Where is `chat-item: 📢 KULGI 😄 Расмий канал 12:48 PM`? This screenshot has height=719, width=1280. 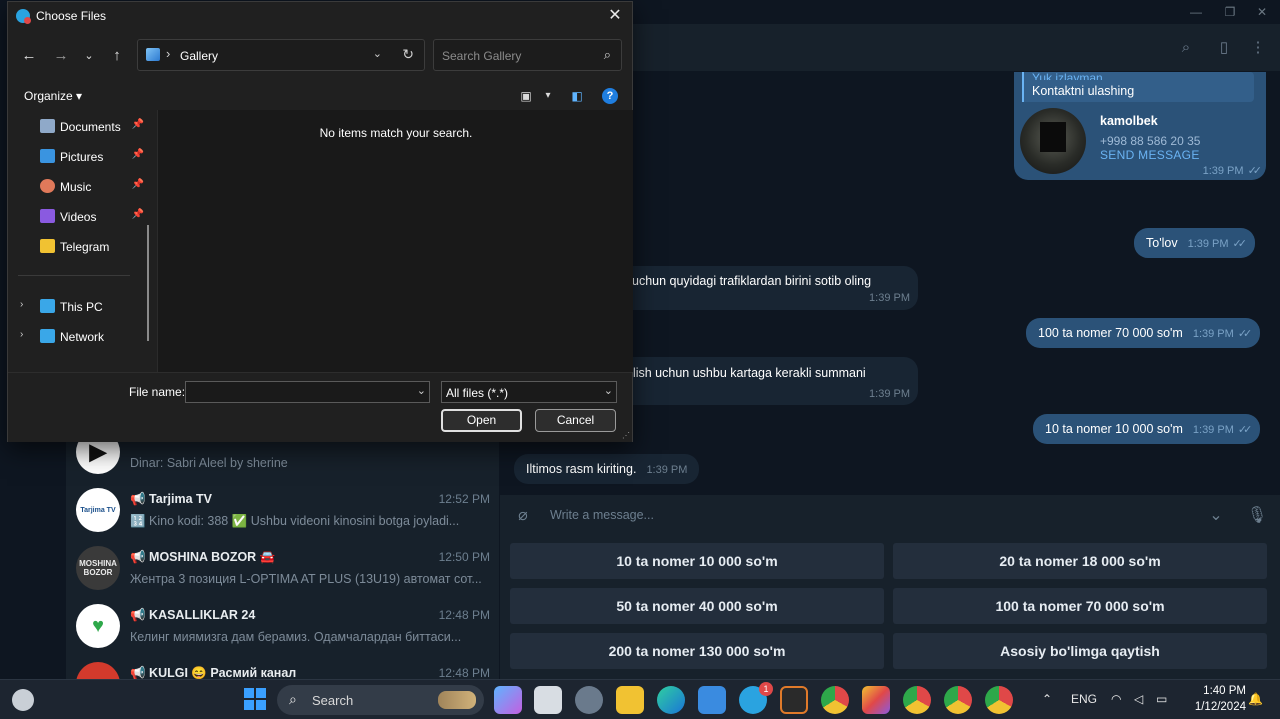 chat-item: 📢 KULGI 😄 Расмий канал 12:48 PM is located at coordinates (283, 667).